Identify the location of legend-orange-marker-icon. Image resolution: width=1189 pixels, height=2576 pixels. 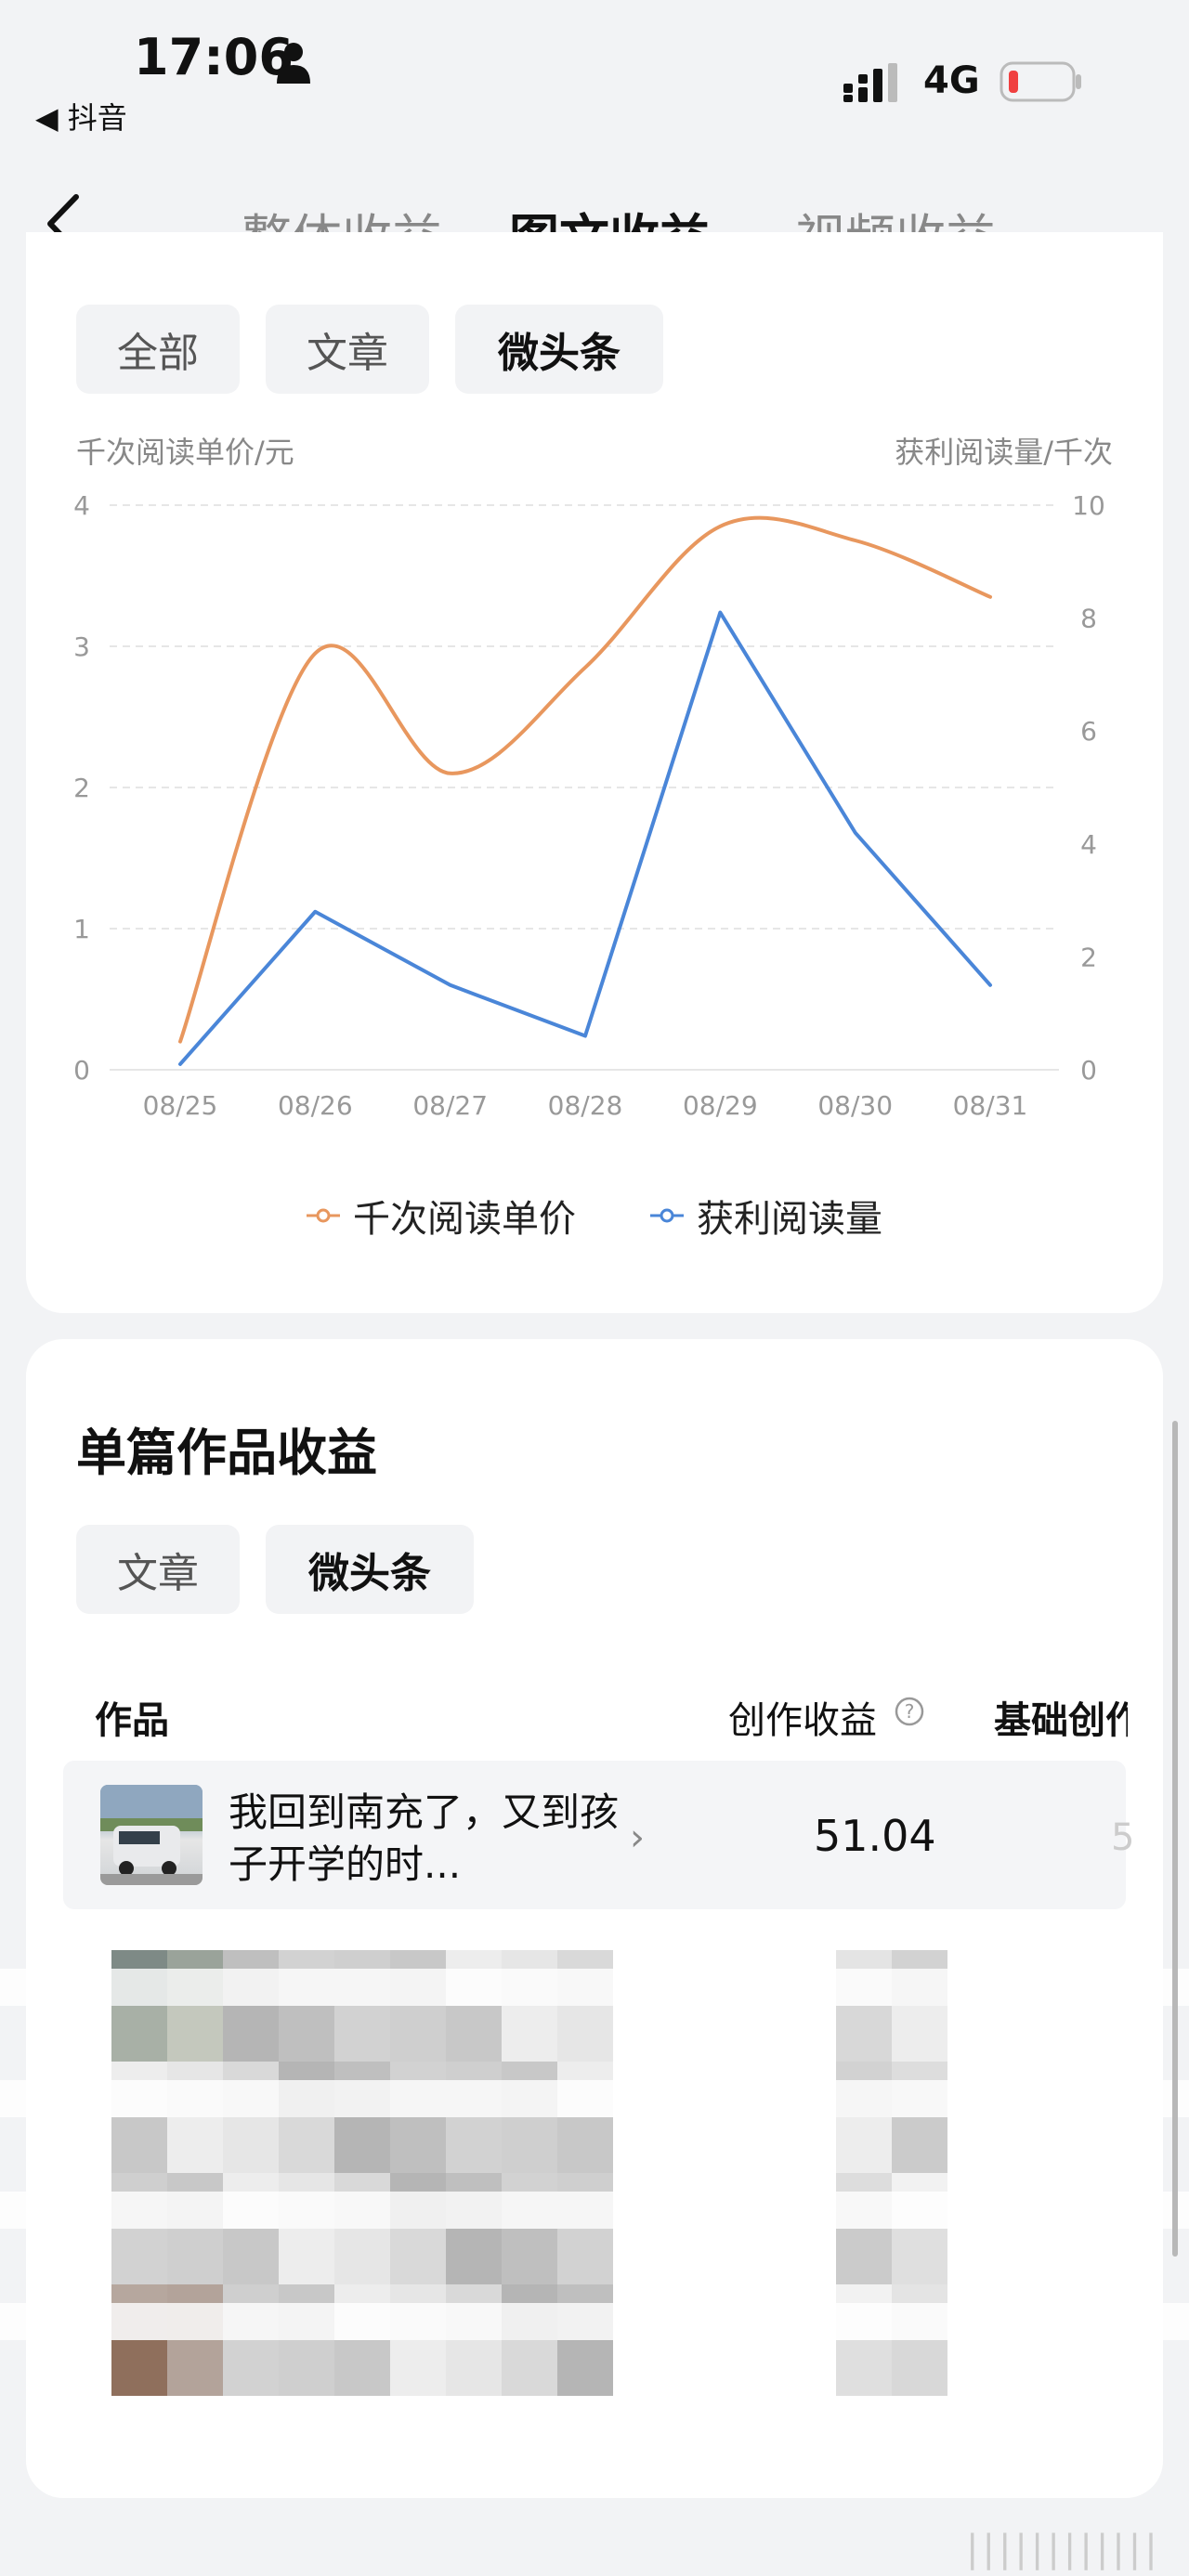
(323, 1215).